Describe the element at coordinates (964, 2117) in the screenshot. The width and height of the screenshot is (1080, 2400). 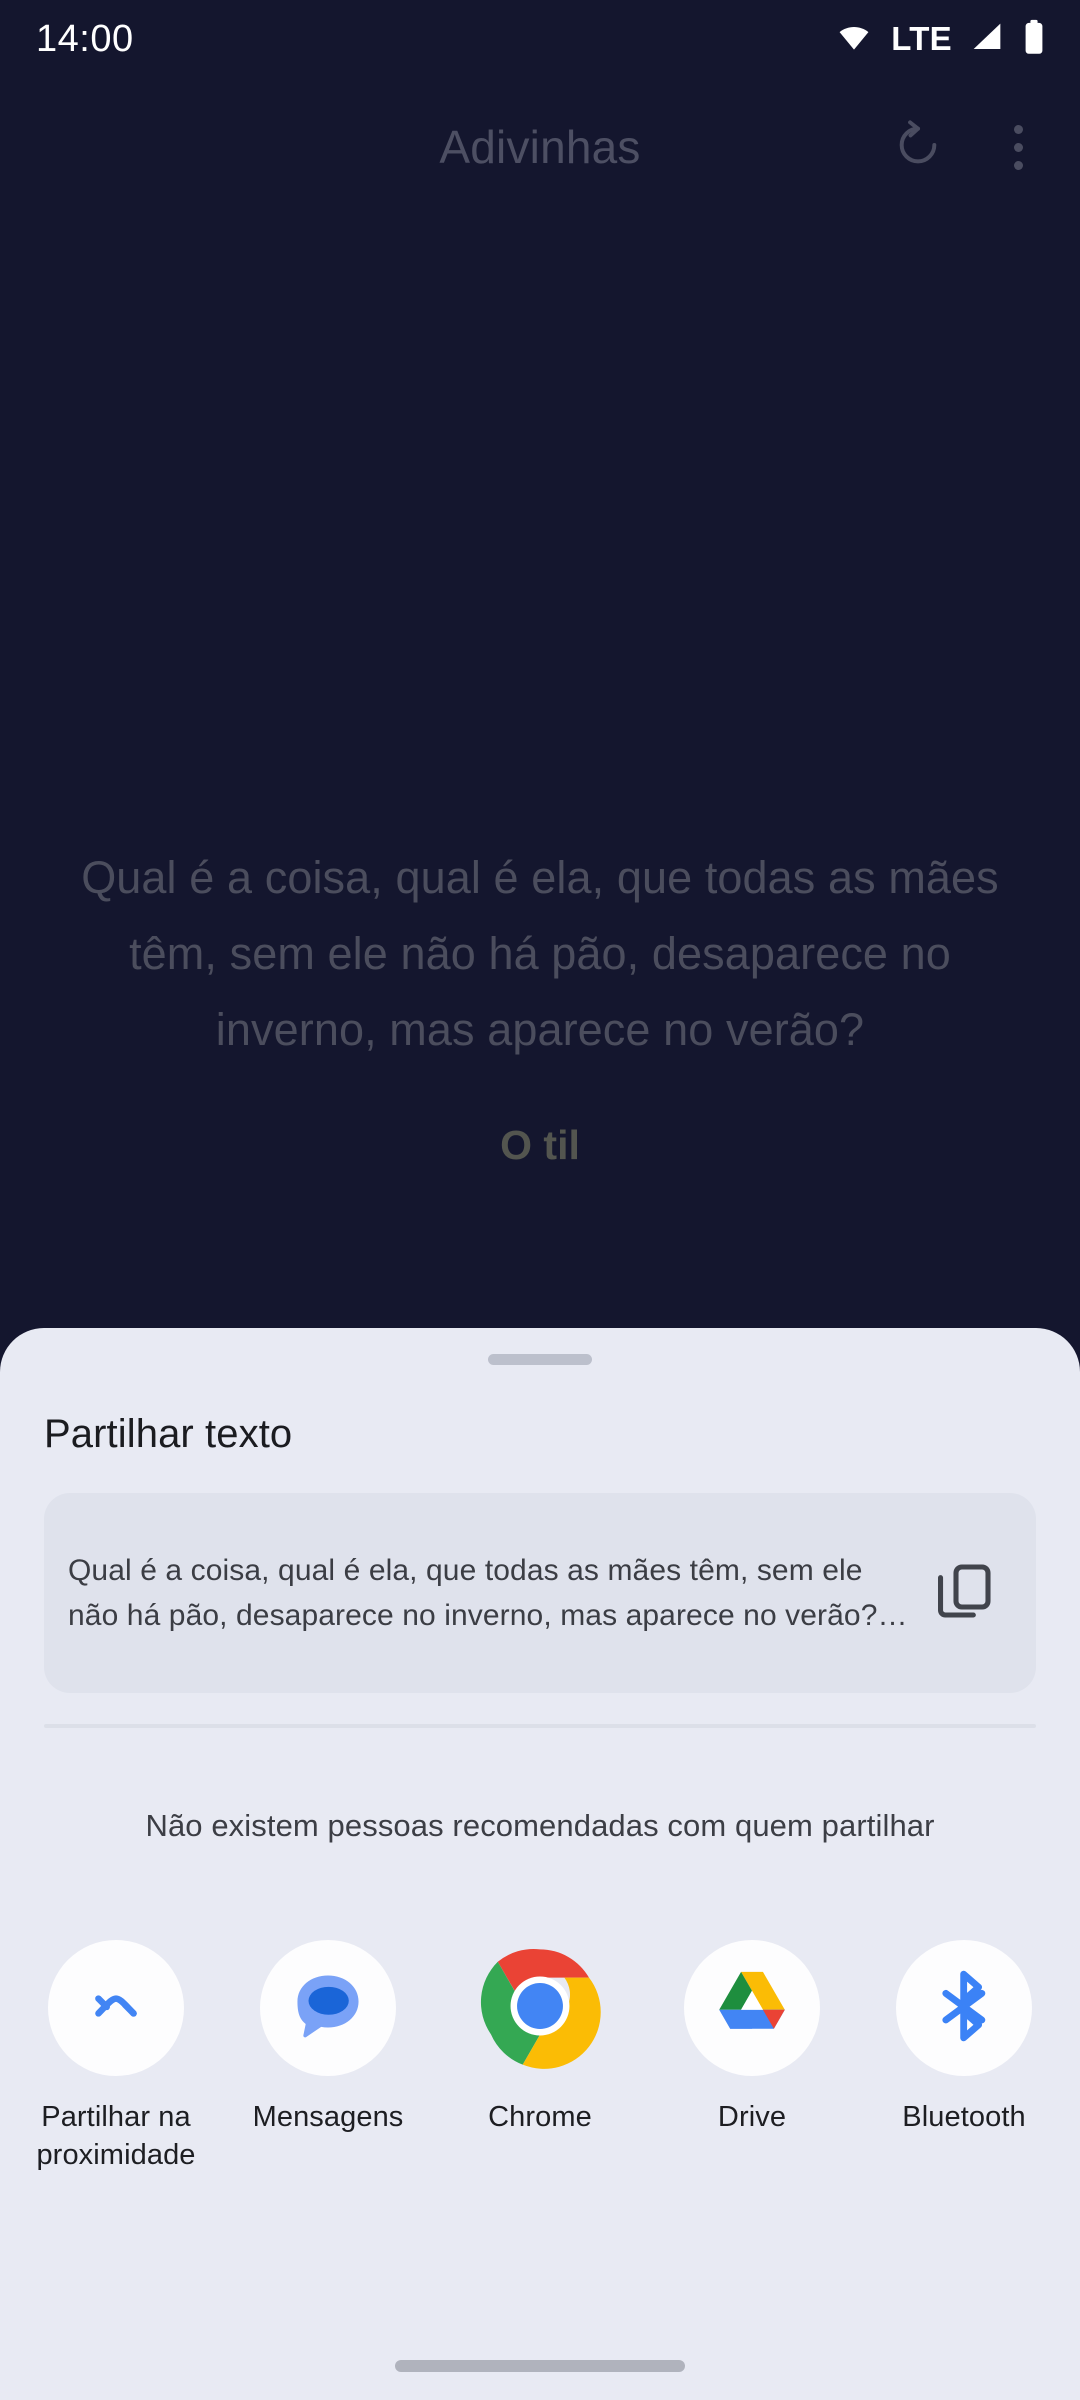
I see `share-target-label: Bluetooth` at that location.